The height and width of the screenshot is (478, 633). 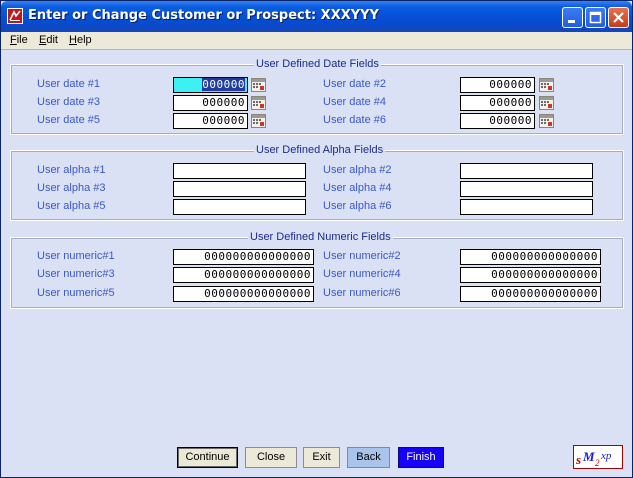 What do you see at coordinates (354, 84) in the screenshot?
I see `user-date-2-label: User date #2` at bounding box center [354, 84].